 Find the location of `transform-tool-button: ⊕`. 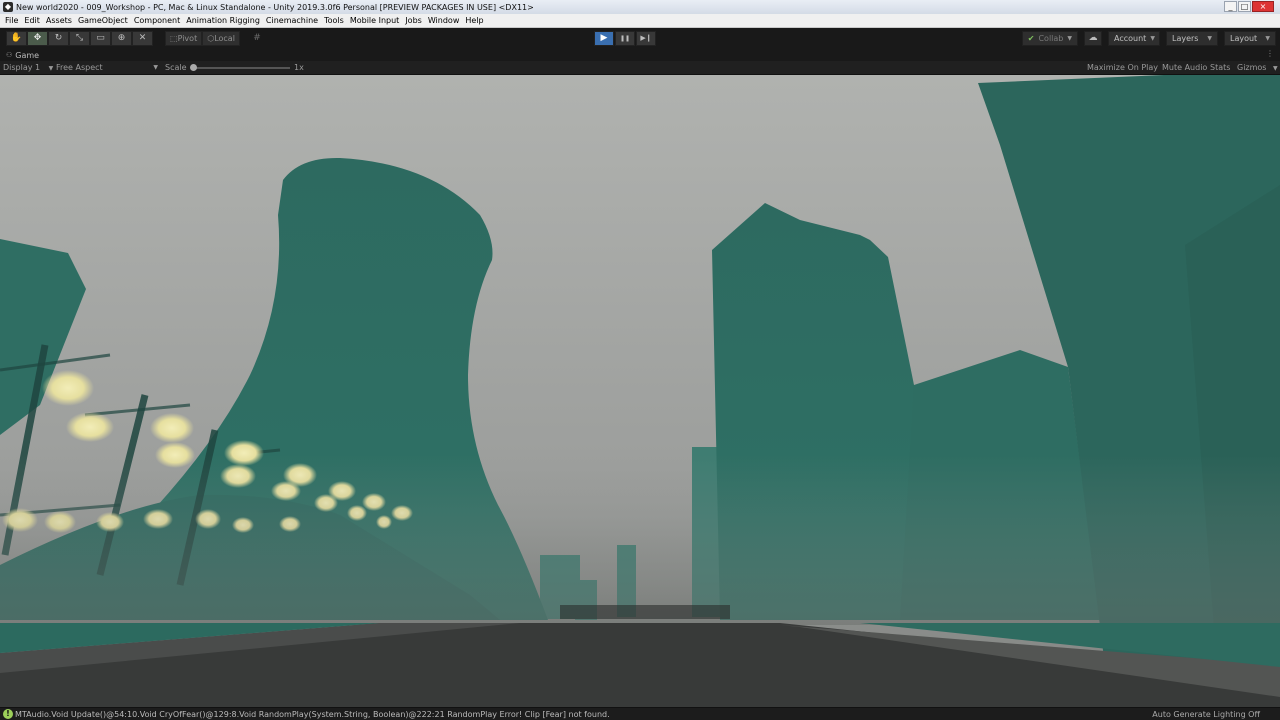

transform-tool-button: ⊕ is located at coordinates (121, 38).